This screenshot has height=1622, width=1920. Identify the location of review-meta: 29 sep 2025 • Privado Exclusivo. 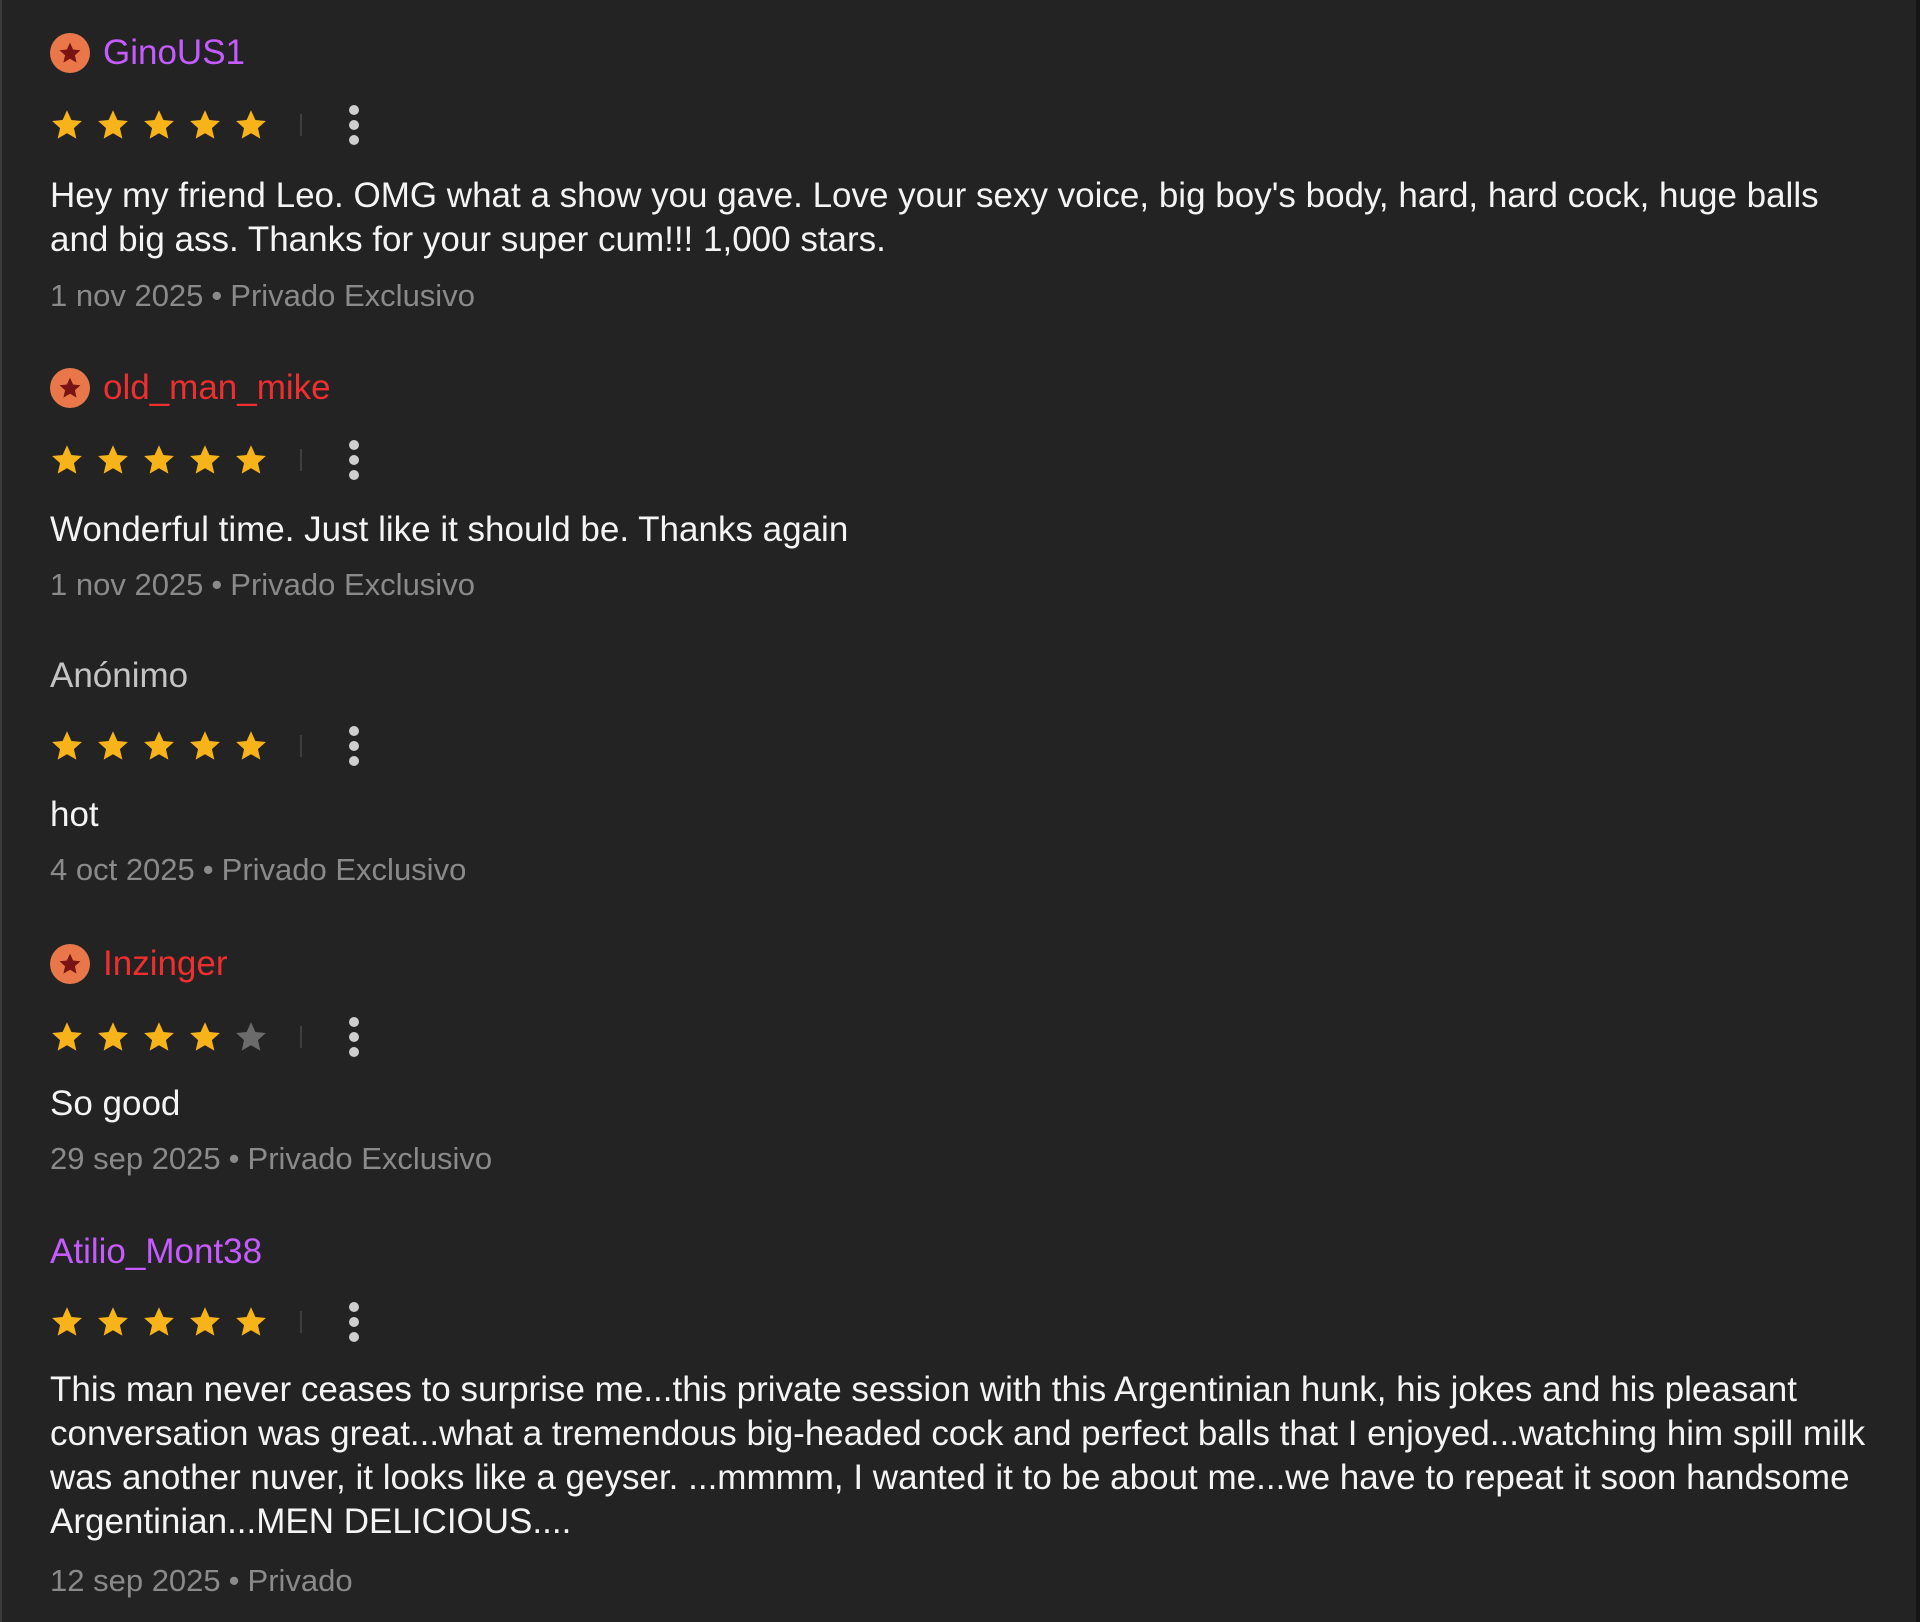
(271, 1159).